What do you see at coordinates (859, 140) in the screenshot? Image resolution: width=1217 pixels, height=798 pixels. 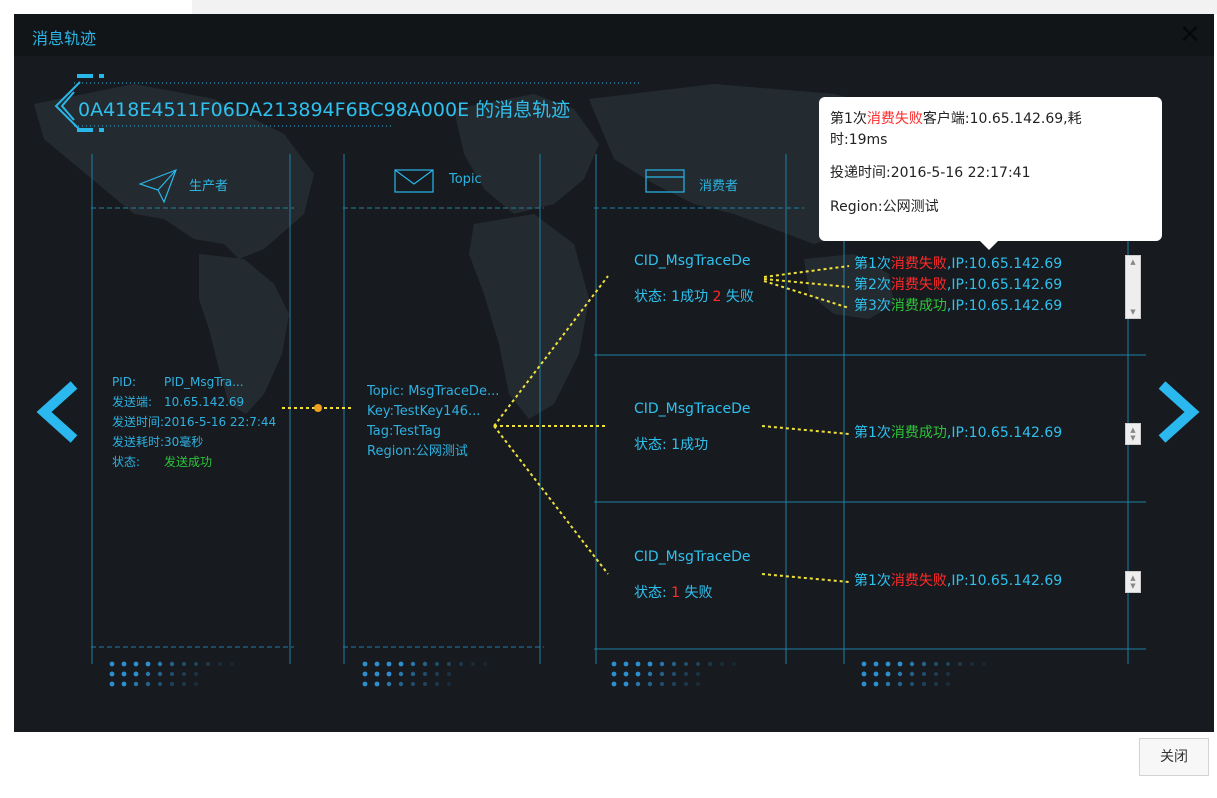 I see `tooltip-line-1-cont: 时:19ms` at bounding box center [859, 140].